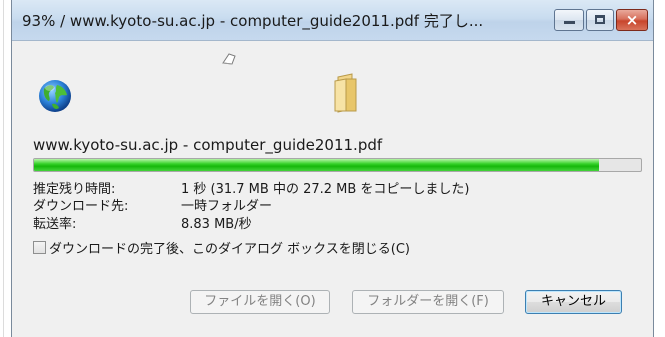 The height and width of the screenshot is (337, 665). Describe the element at coordinates (260, 302) in the screenshot. I see `open-file-button: ファイルを開く(O)` at that location.